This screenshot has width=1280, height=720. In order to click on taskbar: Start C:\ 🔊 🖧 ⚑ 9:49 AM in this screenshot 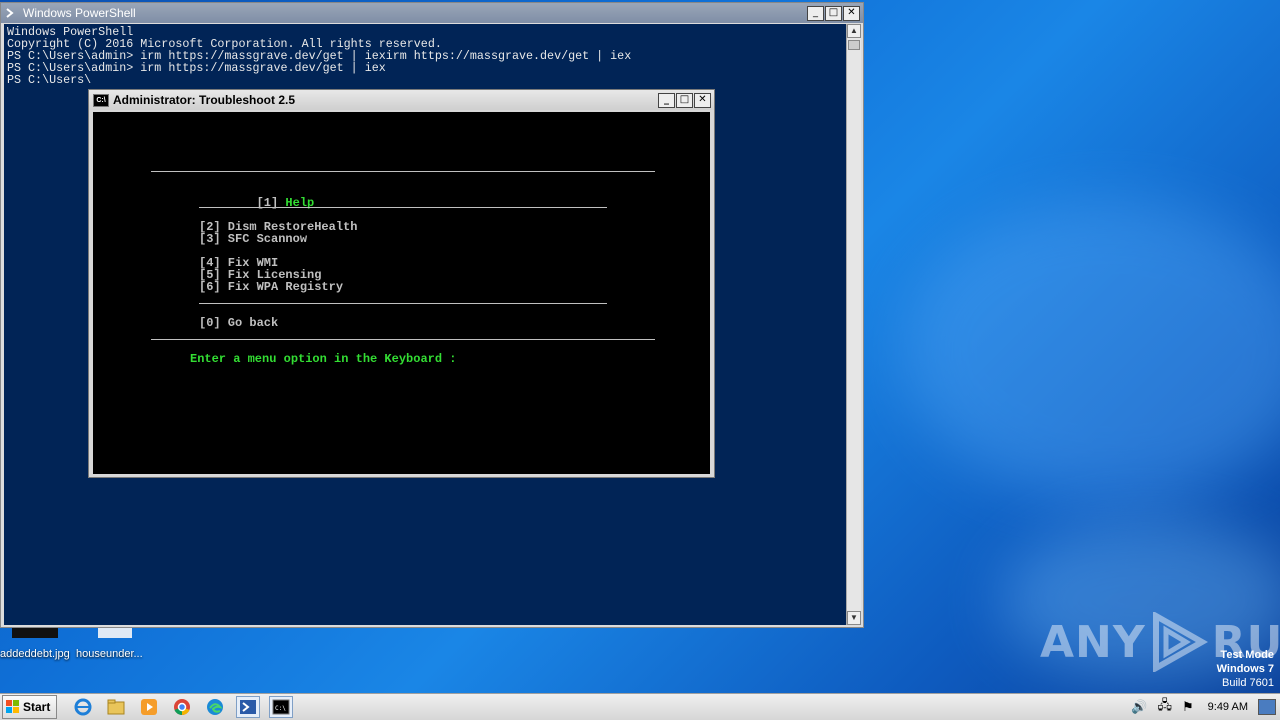, I will do `click(640, 706)`.